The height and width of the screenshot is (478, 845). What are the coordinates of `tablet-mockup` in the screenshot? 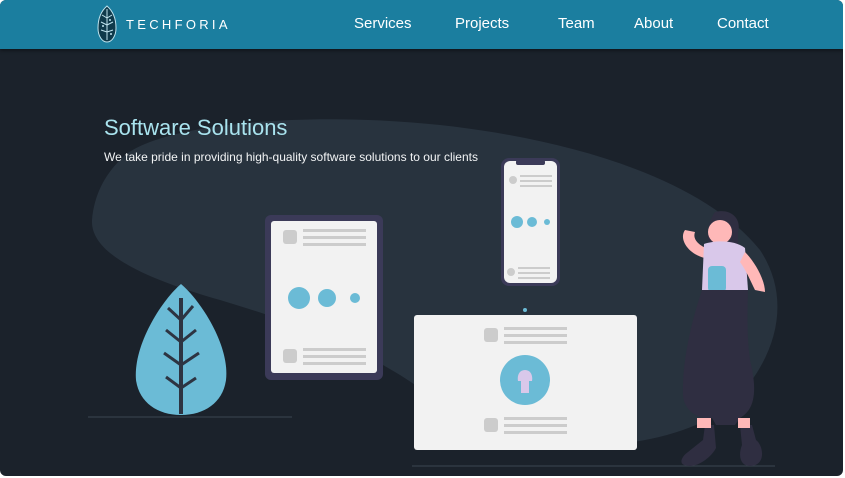 It's located at (324, 297).